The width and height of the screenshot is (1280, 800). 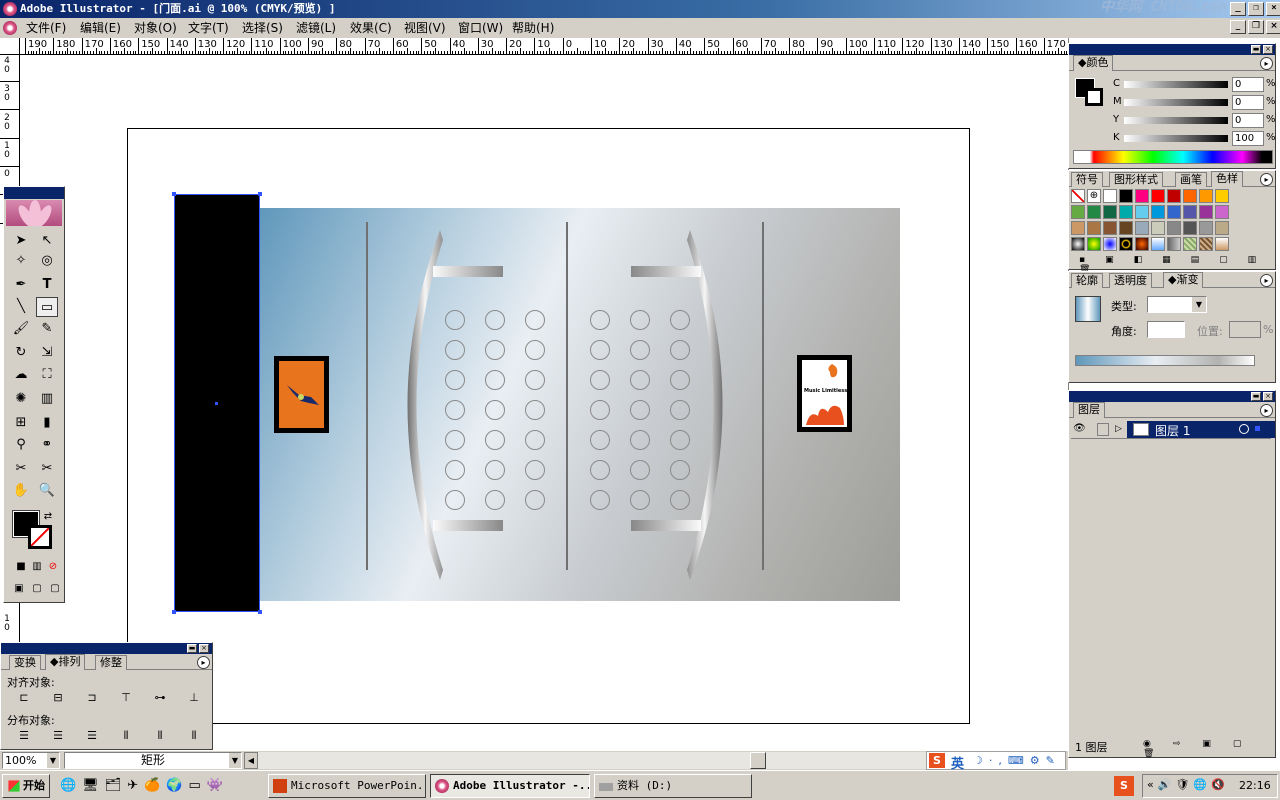 What do you see at coordinates (21, 423) in the screenshot?
I see `mesh-tool-icon: ⊞` at bounding box center [21, 423].